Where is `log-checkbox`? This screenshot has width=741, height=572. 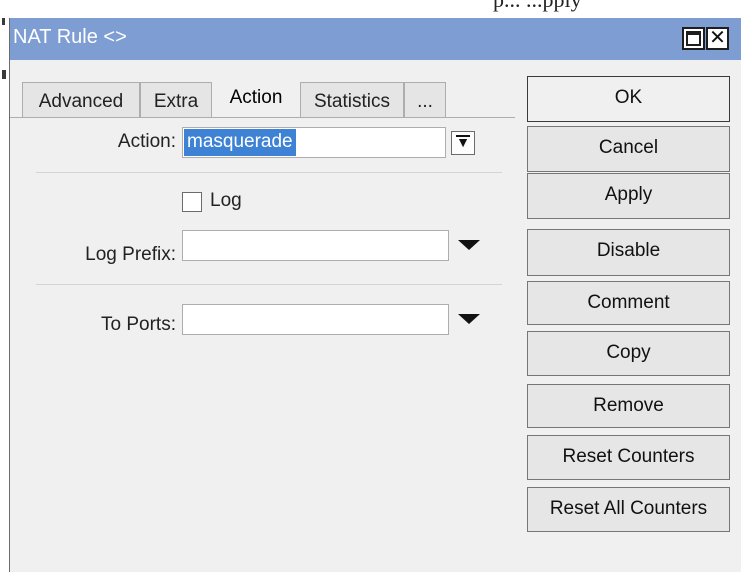 log-checkbox is located at coordinates (192, 202).